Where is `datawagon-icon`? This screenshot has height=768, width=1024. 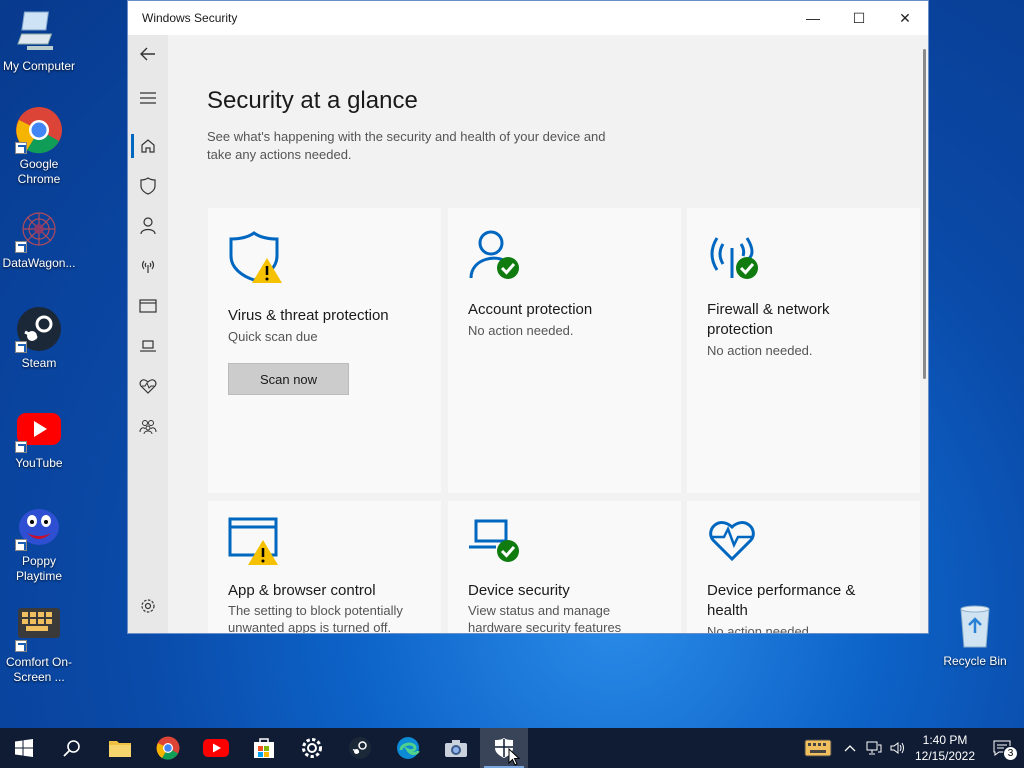
datawagon-icon is located at coordinates (39, 229).